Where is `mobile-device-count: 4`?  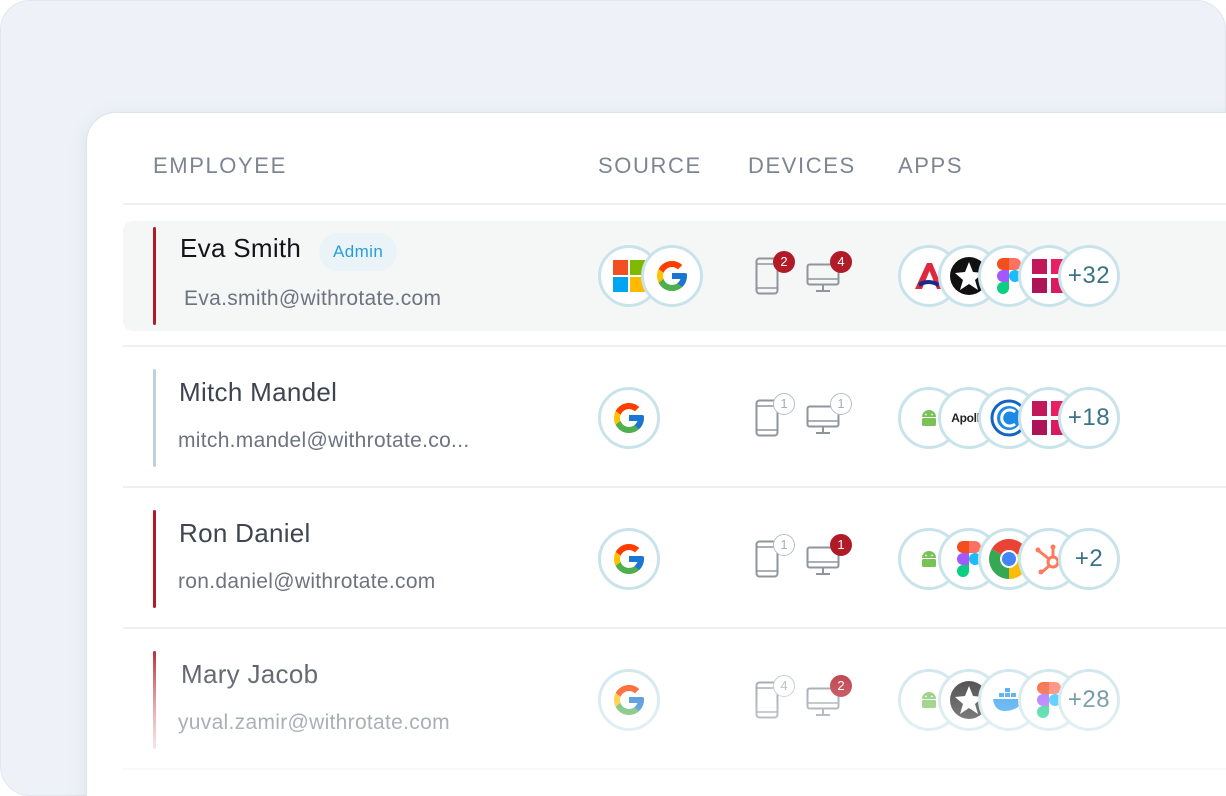
mobile-device-count: 4 is located at coordinates (784, 686).